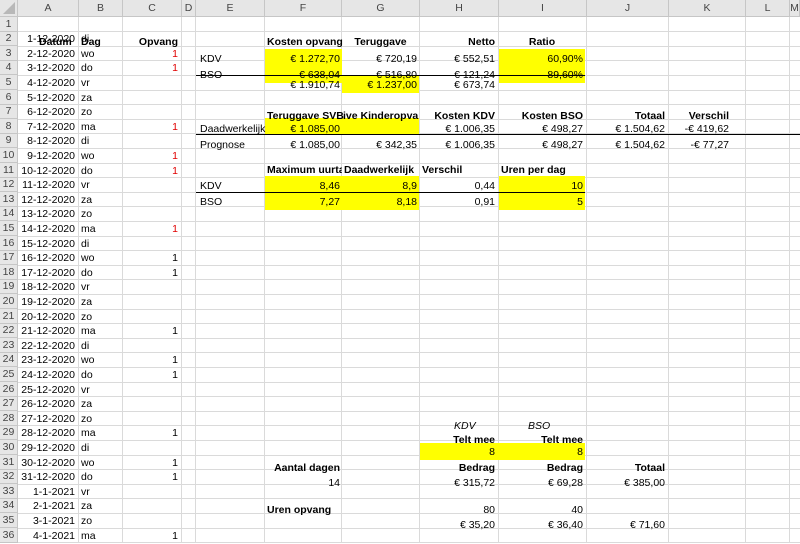  Describe the element at coordinates (99, 375) in the screenshot. I see `dag-cell: do` at that location.